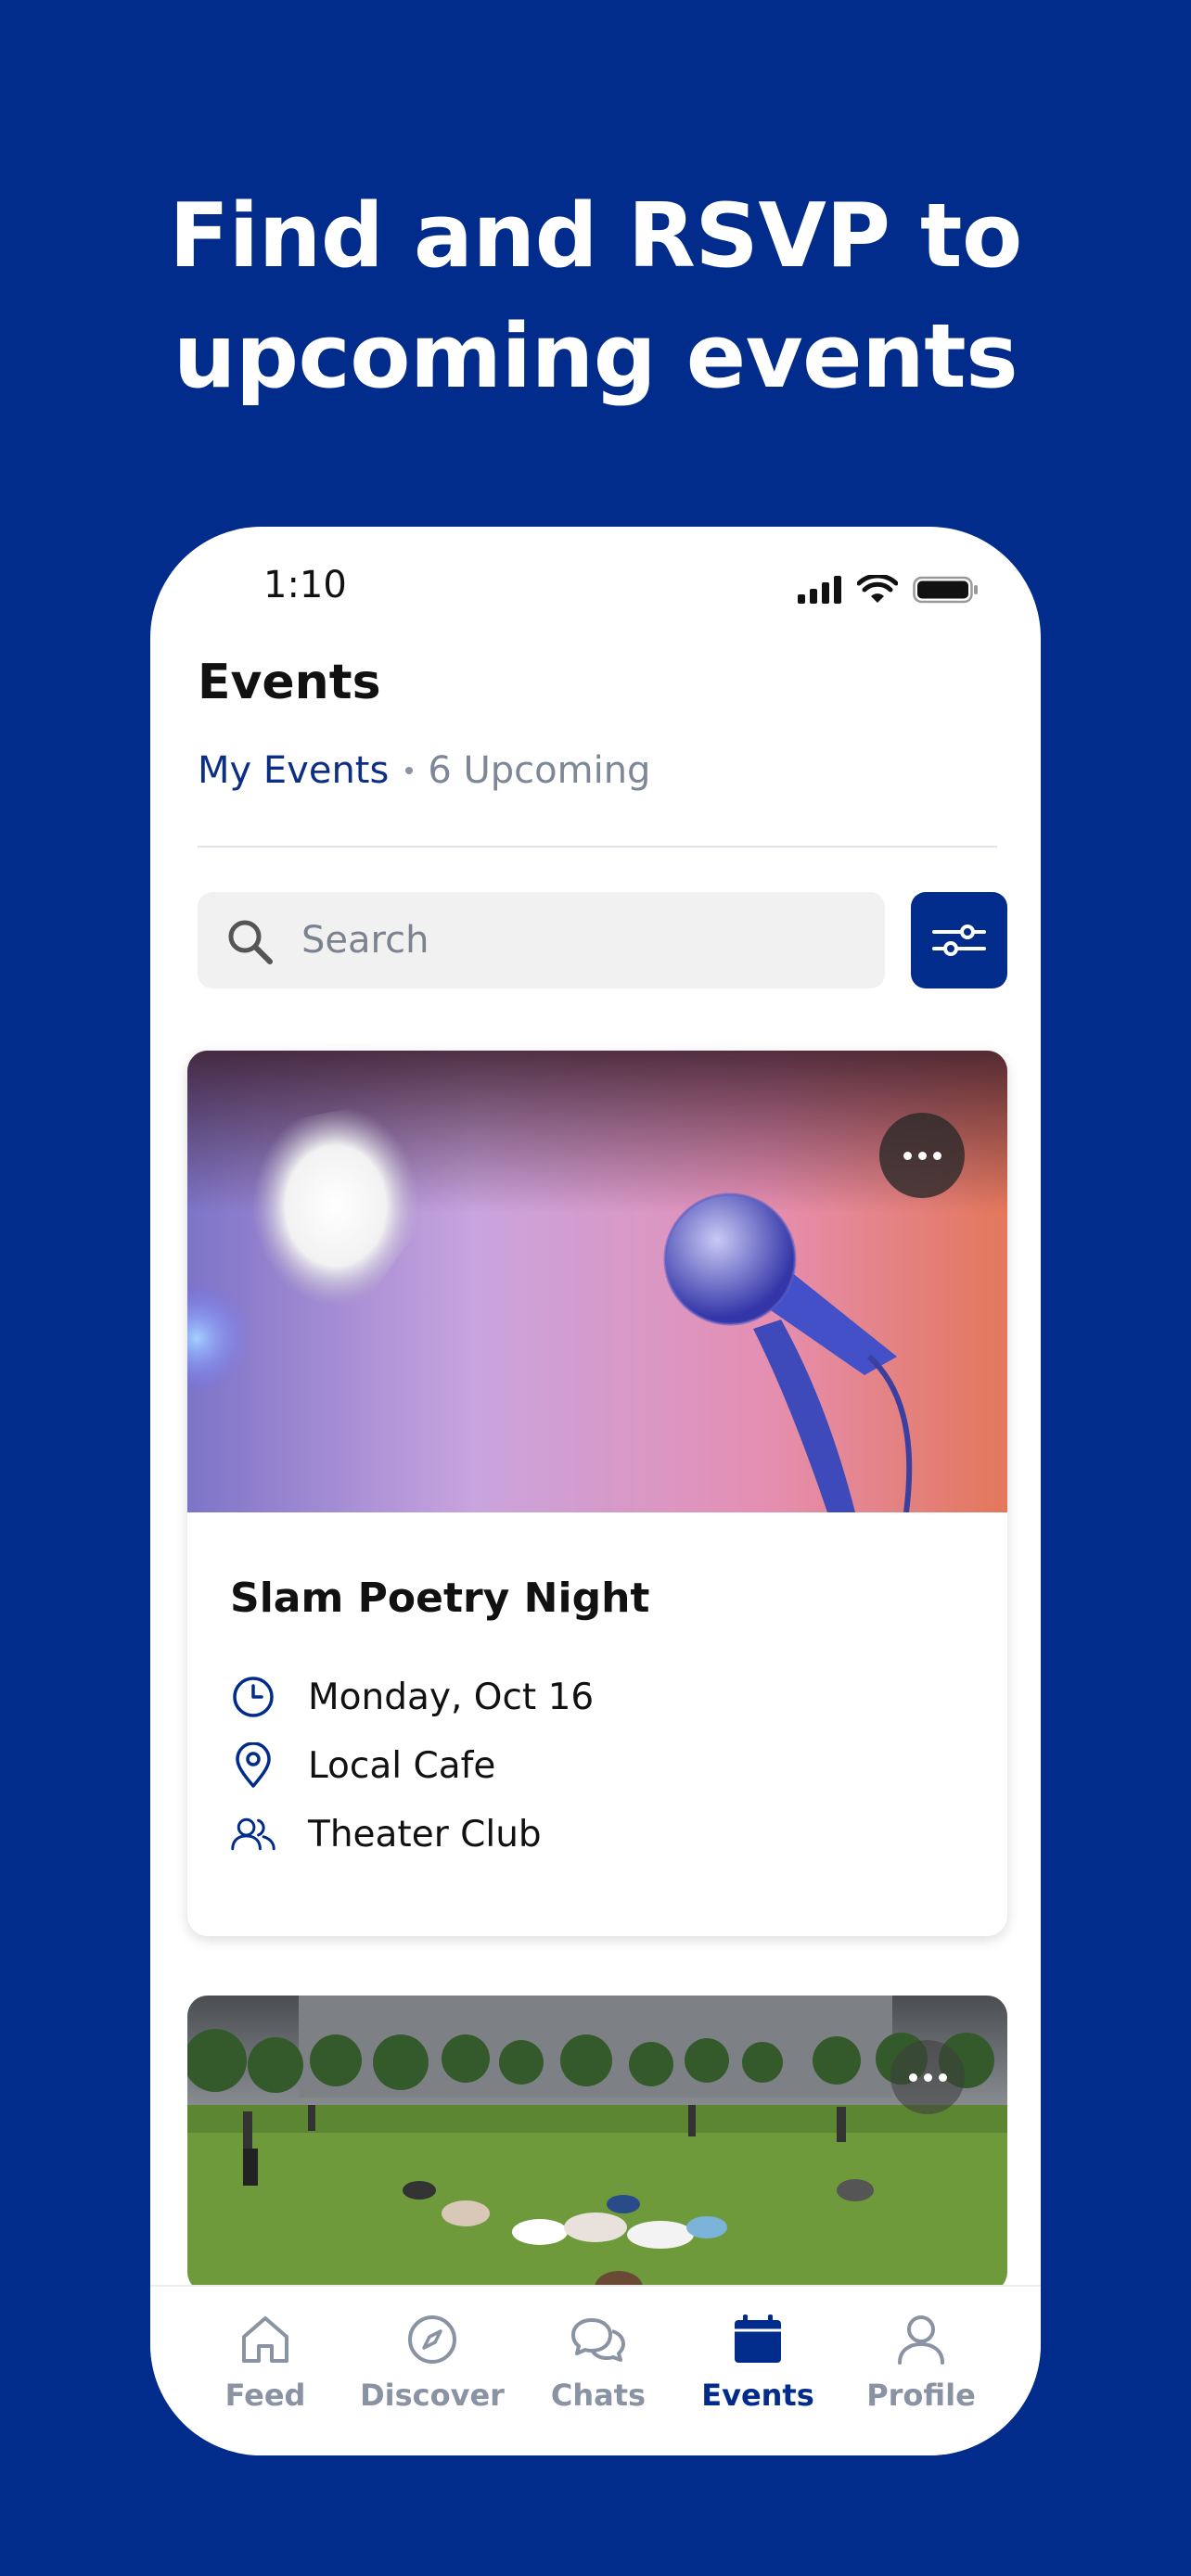 This screenshot has width=1191, height=2576. What do you see at coordinates (877, 589) in the screenshot?
I see `wifi-icon` at bounding box center [877, 589].